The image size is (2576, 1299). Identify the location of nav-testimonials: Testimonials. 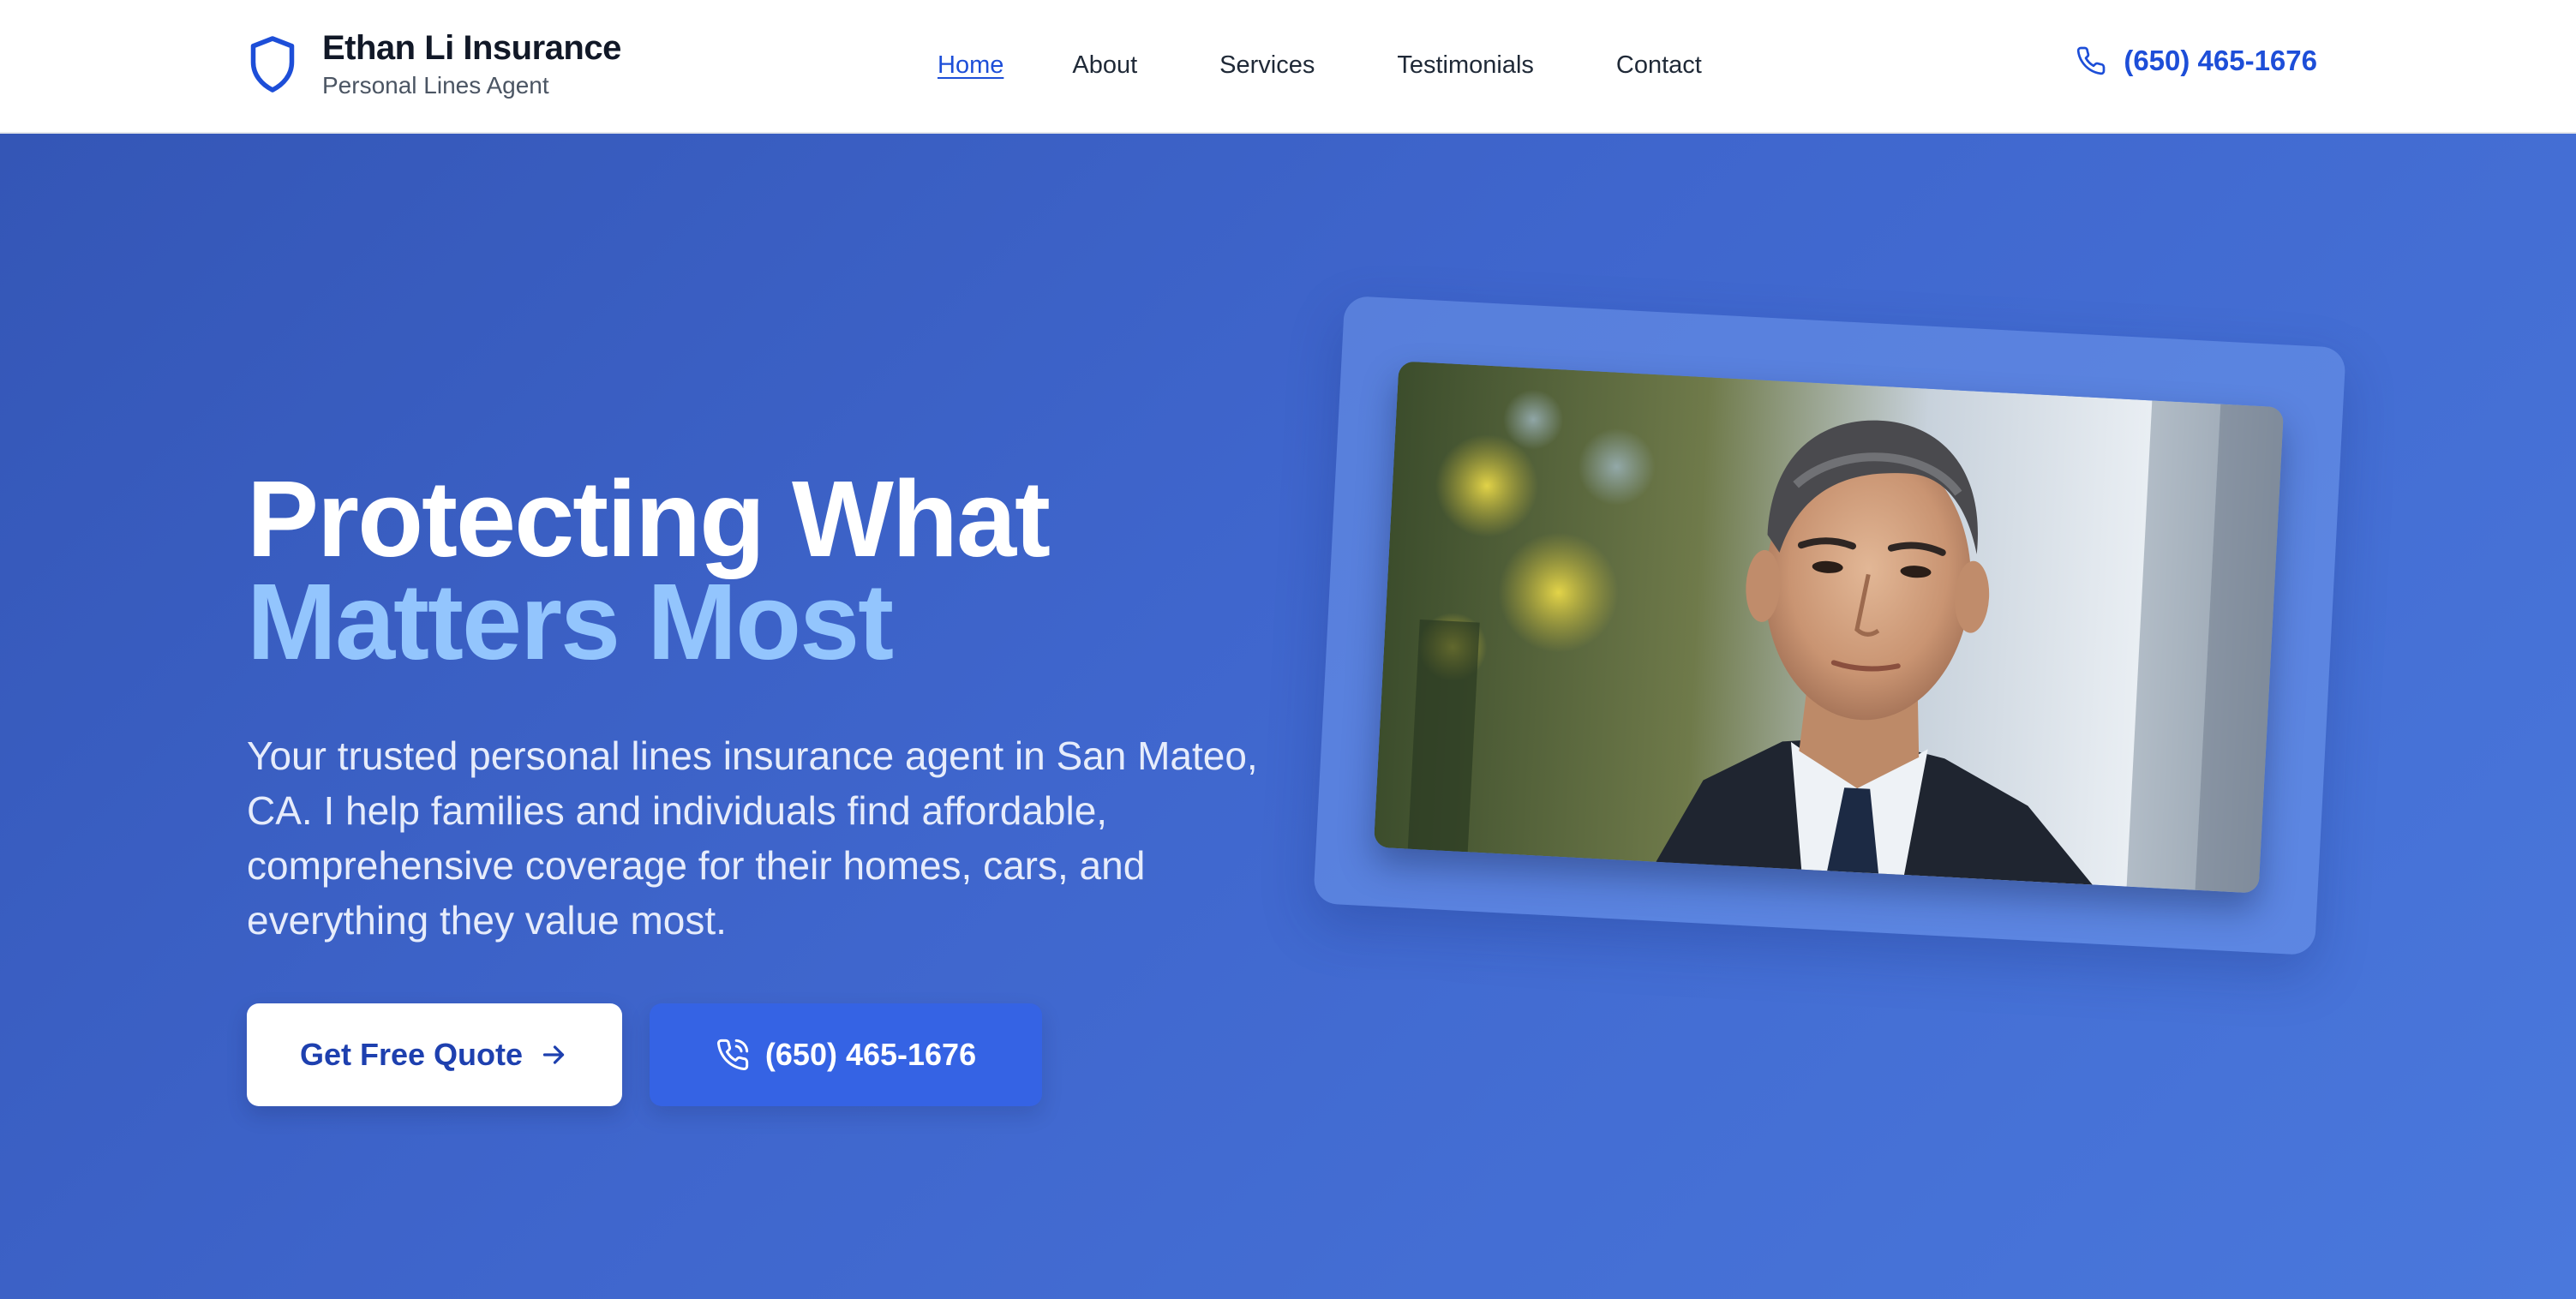
(1465, 65).